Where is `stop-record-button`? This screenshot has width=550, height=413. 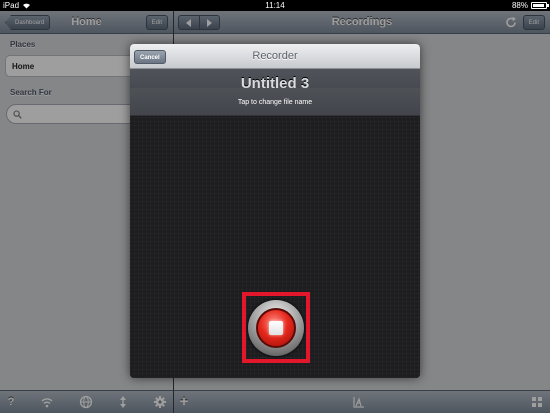 stop-record-button is located at coordinates (276, 327).